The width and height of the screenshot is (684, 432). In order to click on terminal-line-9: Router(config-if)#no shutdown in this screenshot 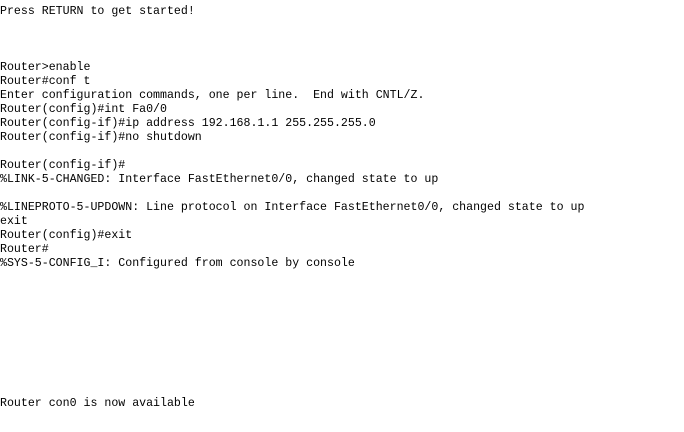, I will do `click(101, 137)`.